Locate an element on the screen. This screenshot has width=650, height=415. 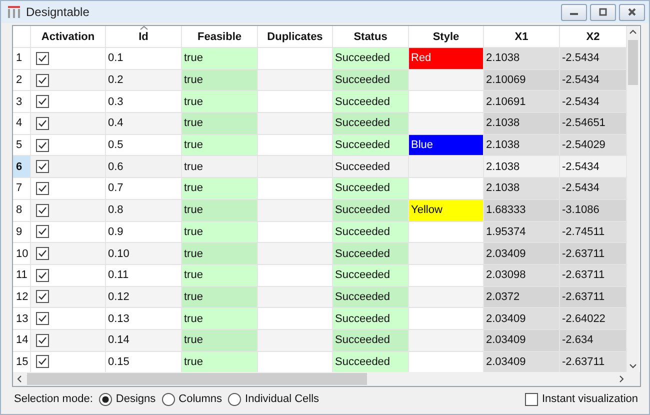
table-cell: -2.64022 is located at coordinates (593, 318).